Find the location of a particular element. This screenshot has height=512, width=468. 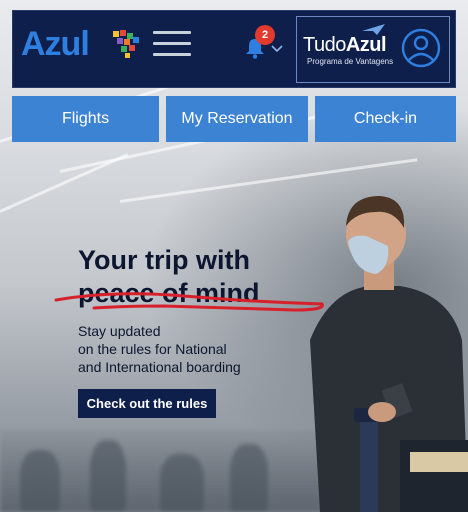

ceiling-beam is located at coordinates (64, 183).